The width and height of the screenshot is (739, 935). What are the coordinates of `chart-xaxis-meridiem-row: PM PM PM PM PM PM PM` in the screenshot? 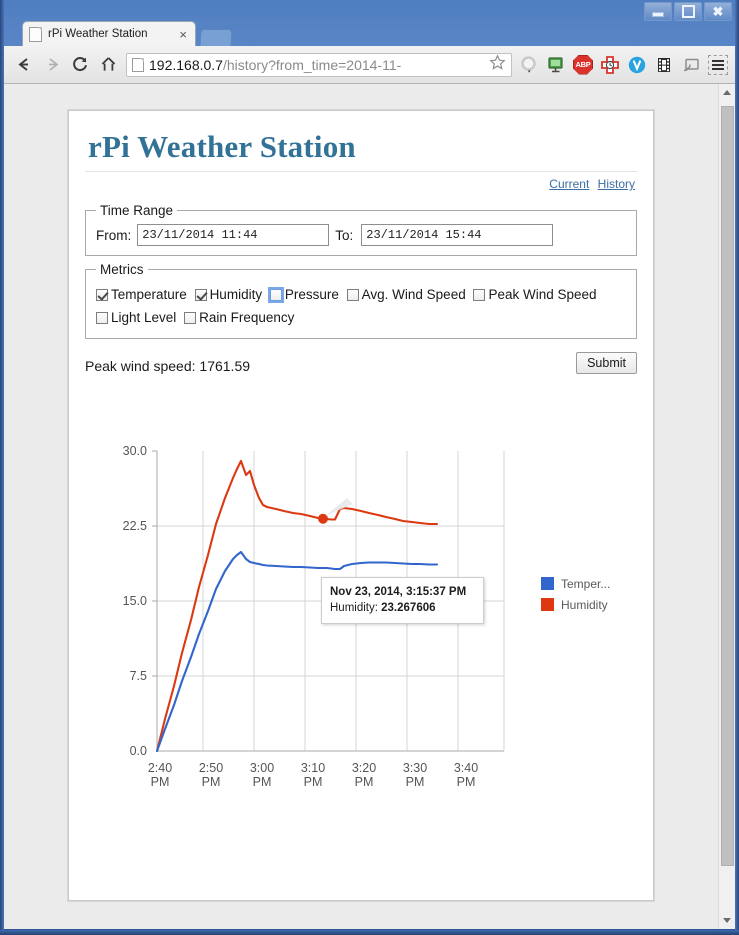 It's located at (313, 782).